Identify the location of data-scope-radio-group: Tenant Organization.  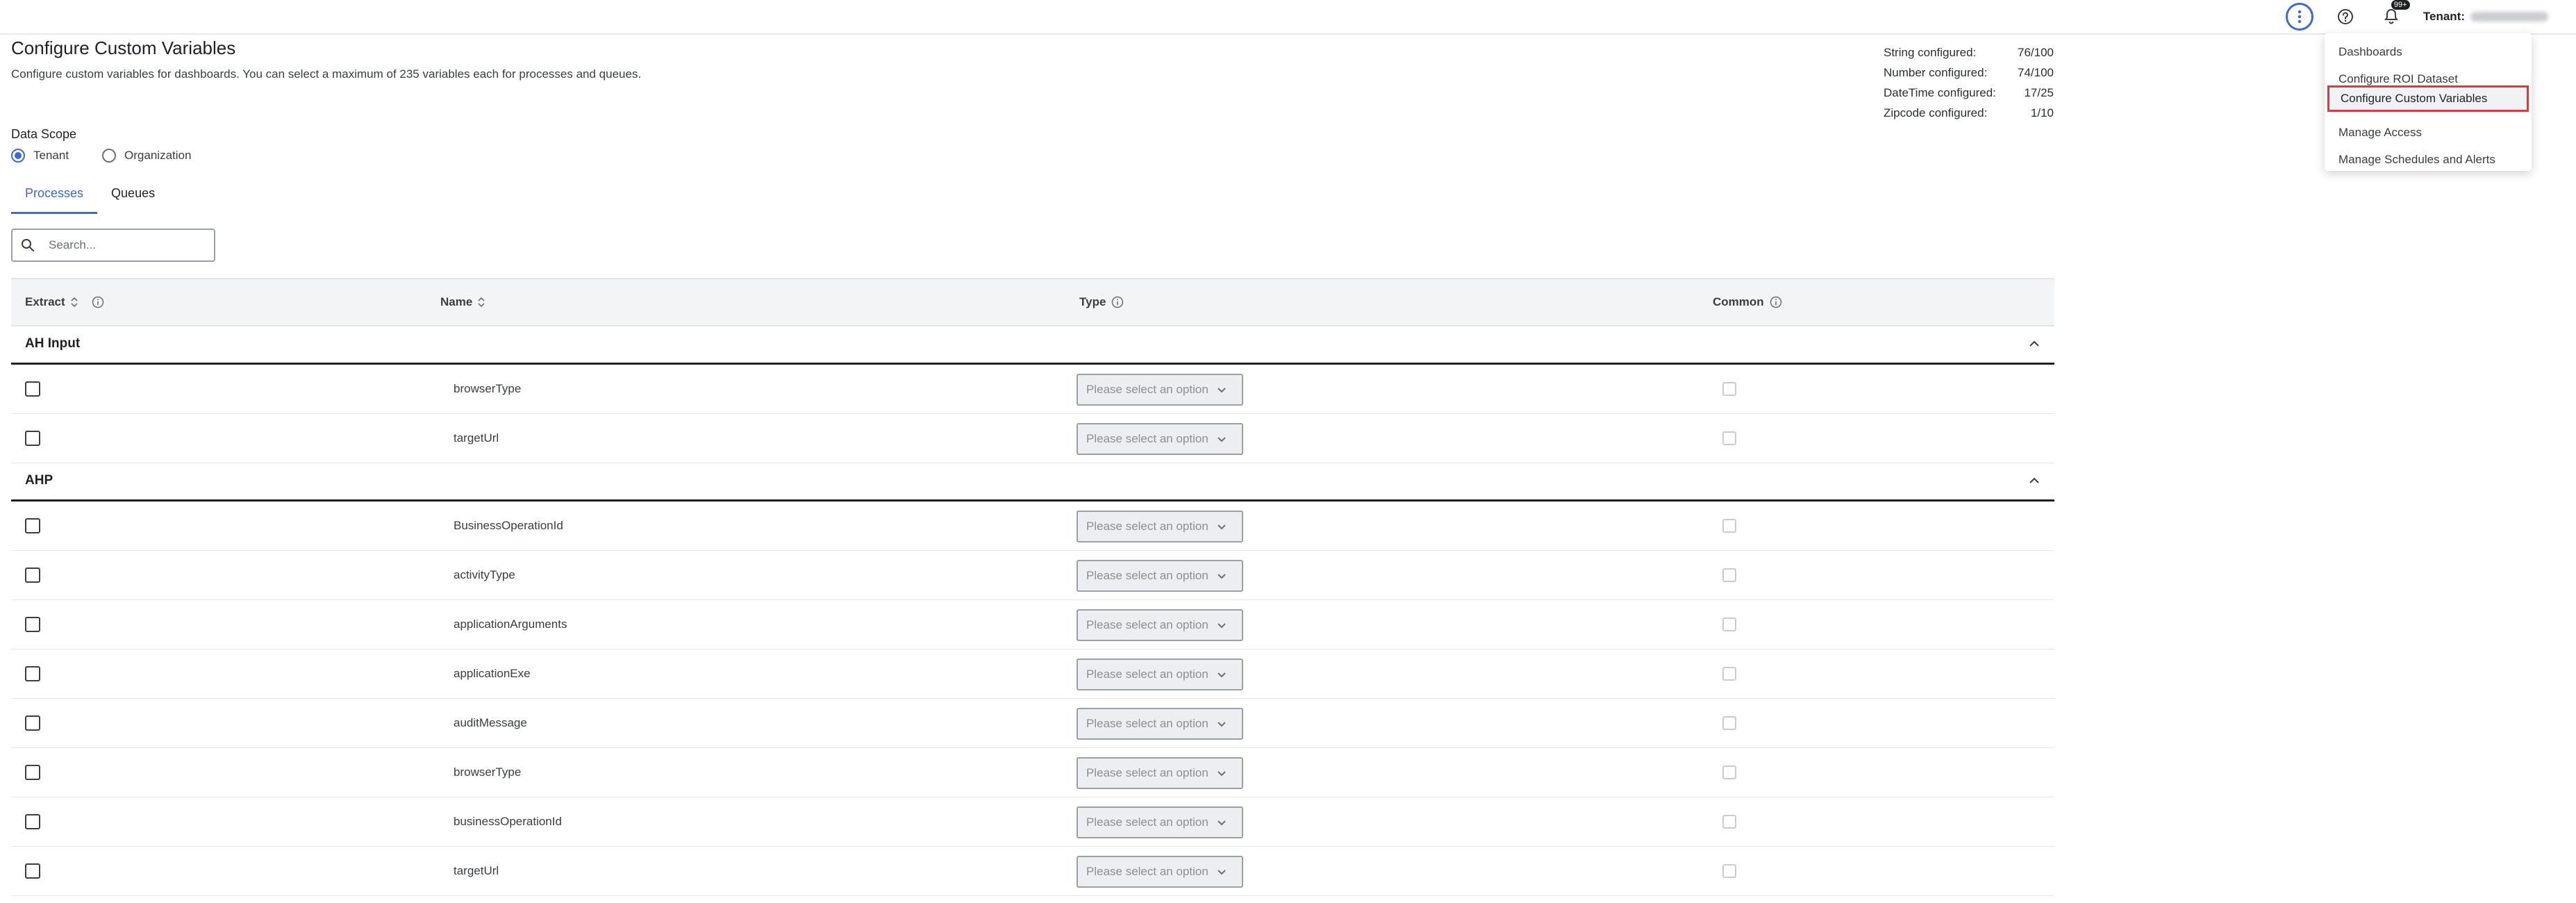
(101, 156).